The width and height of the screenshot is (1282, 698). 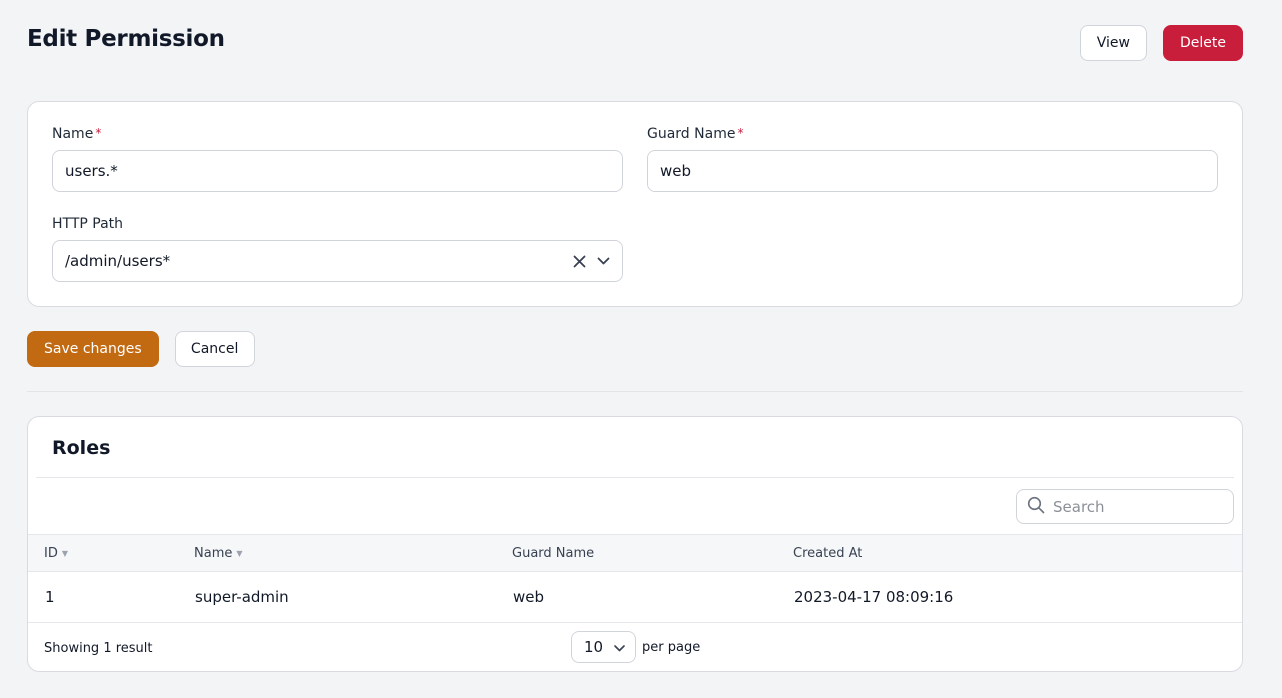 What do you see at coordinates (56, 553) in the screenshot?
I see `column-header-id: ID ▼` at bounding box center [56, 553].